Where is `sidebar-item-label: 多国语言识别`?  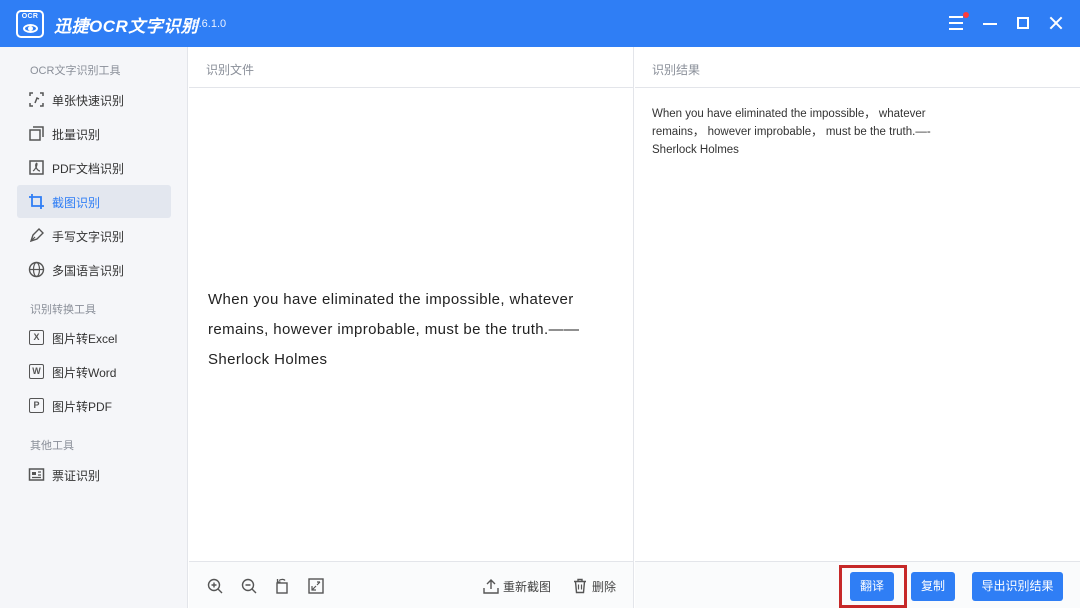 sidebar-item-label: 多国语言识别 is located at coordinates (88, 271).